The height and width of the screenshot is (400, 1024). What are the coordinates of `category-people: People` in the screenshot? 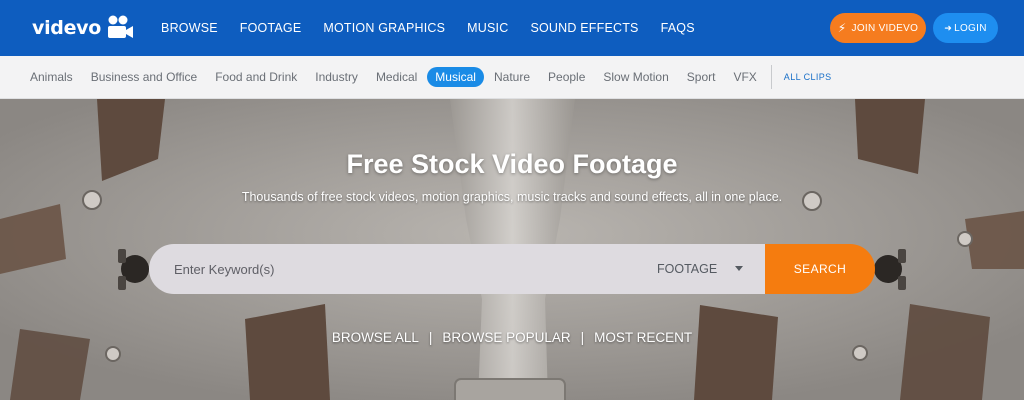 It's located at (566, 77).